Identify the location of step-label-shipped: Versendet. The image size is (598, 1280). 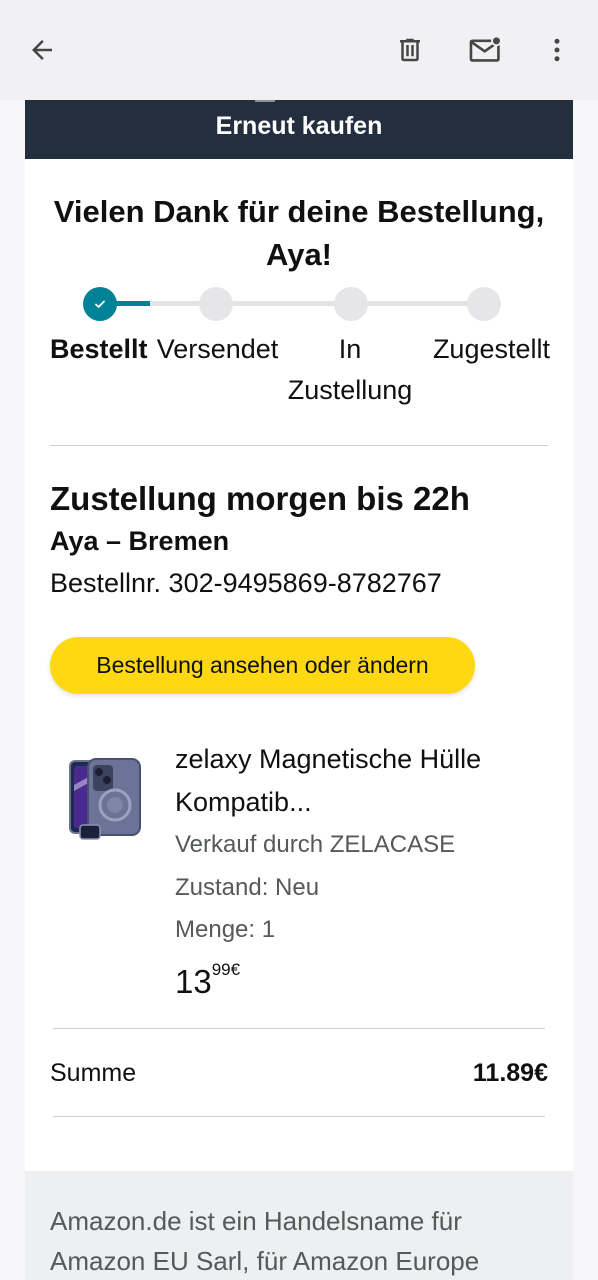
(217, 349).